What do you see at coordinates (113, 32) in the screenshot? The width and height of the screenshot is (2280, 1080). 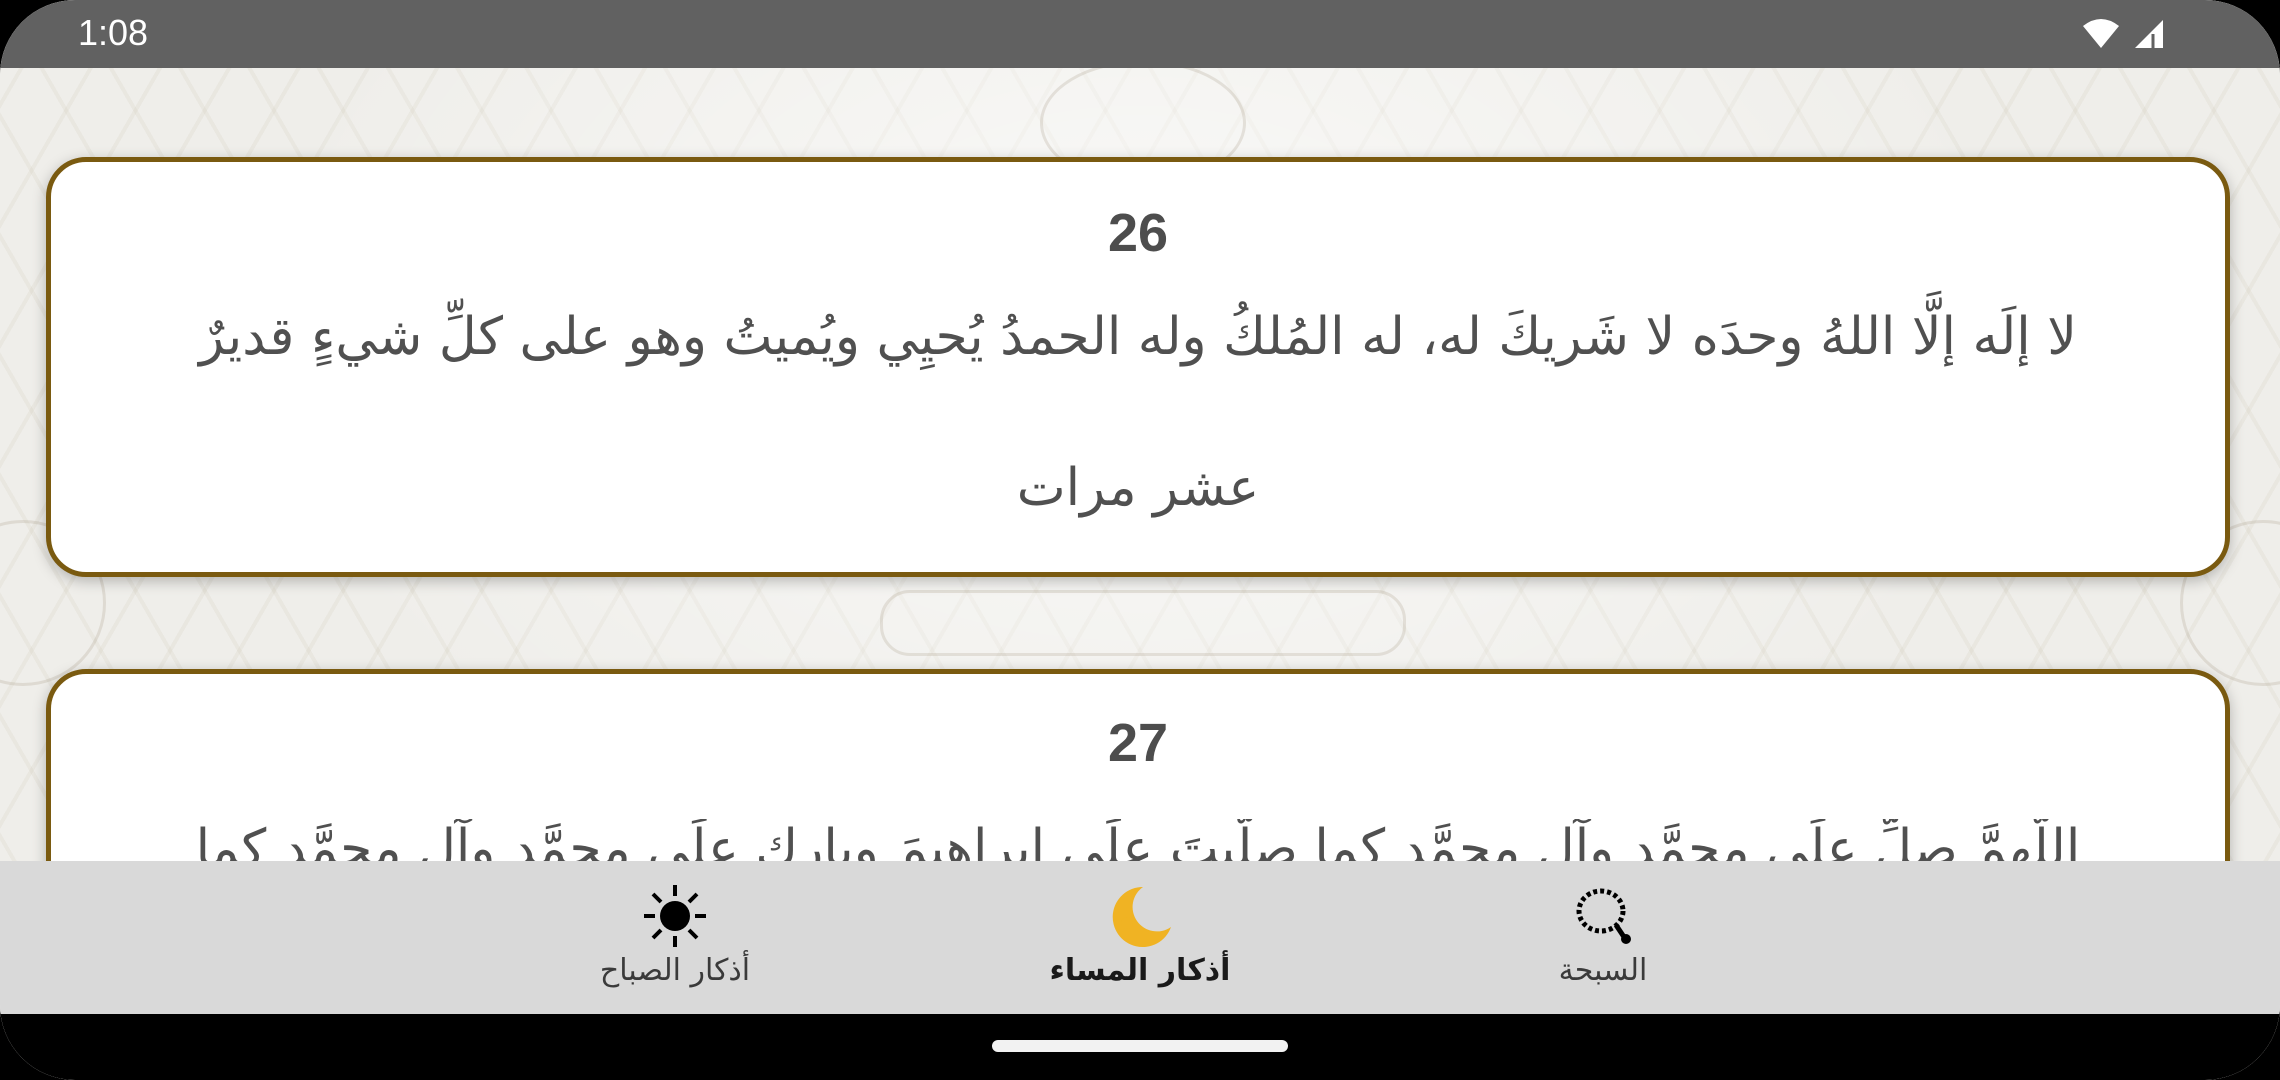 I see `status-time: 1:08` at bounding box center [113, 32].